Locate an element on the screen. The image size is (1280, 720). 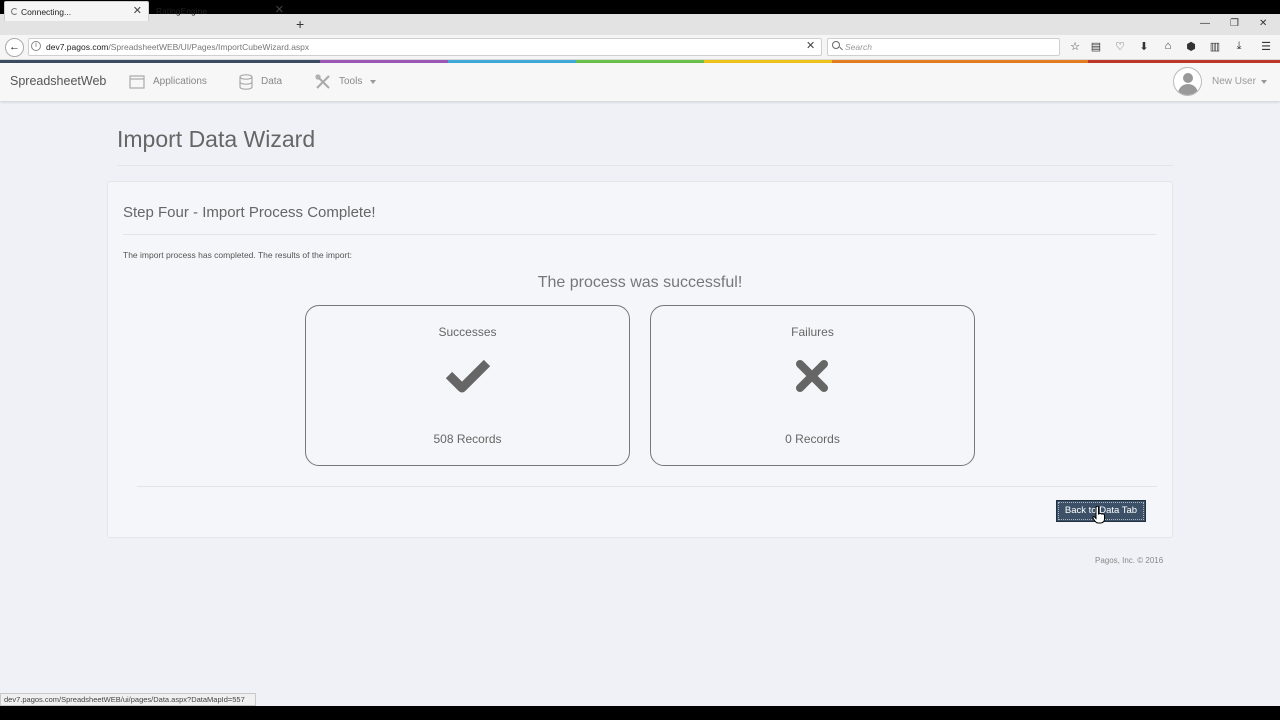
card-title: Successes is located at coordinates (467, 332).